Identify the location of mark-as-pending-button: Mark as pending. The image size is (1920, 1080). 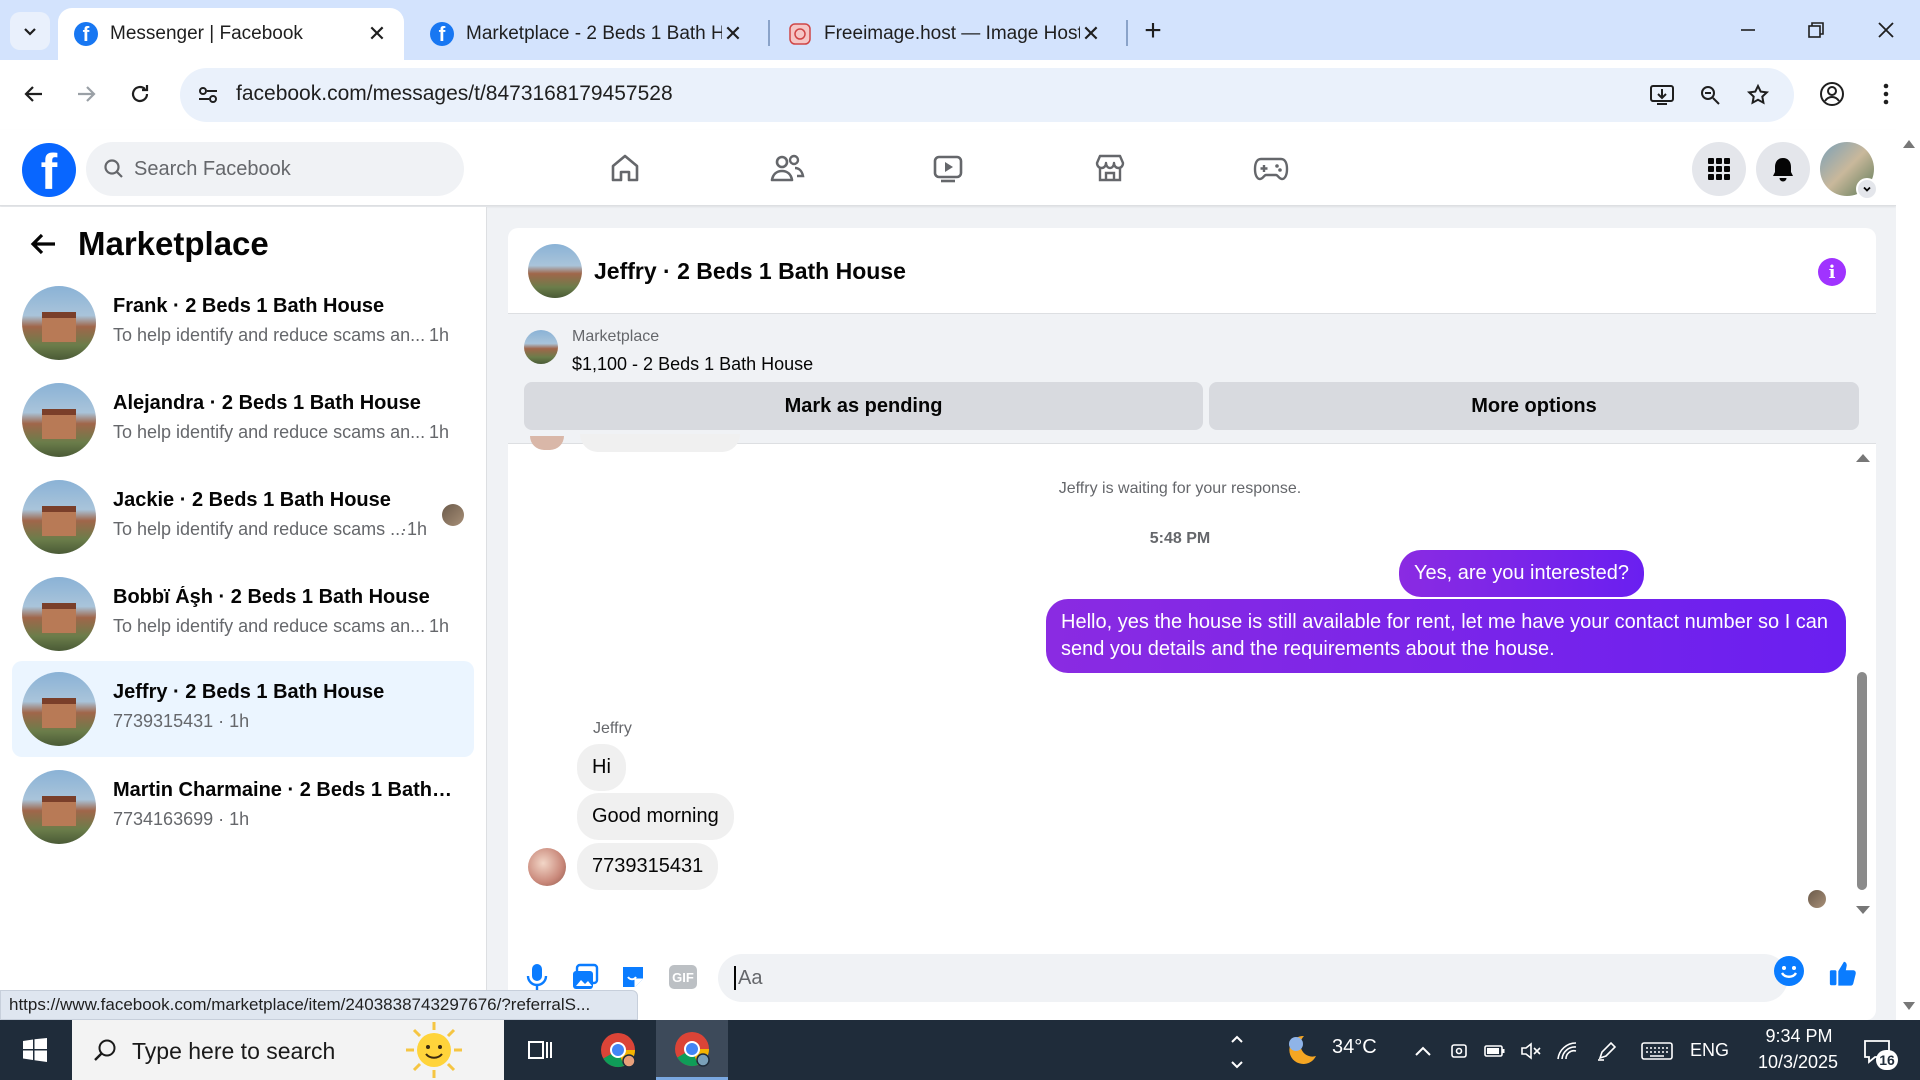
(863, 406).